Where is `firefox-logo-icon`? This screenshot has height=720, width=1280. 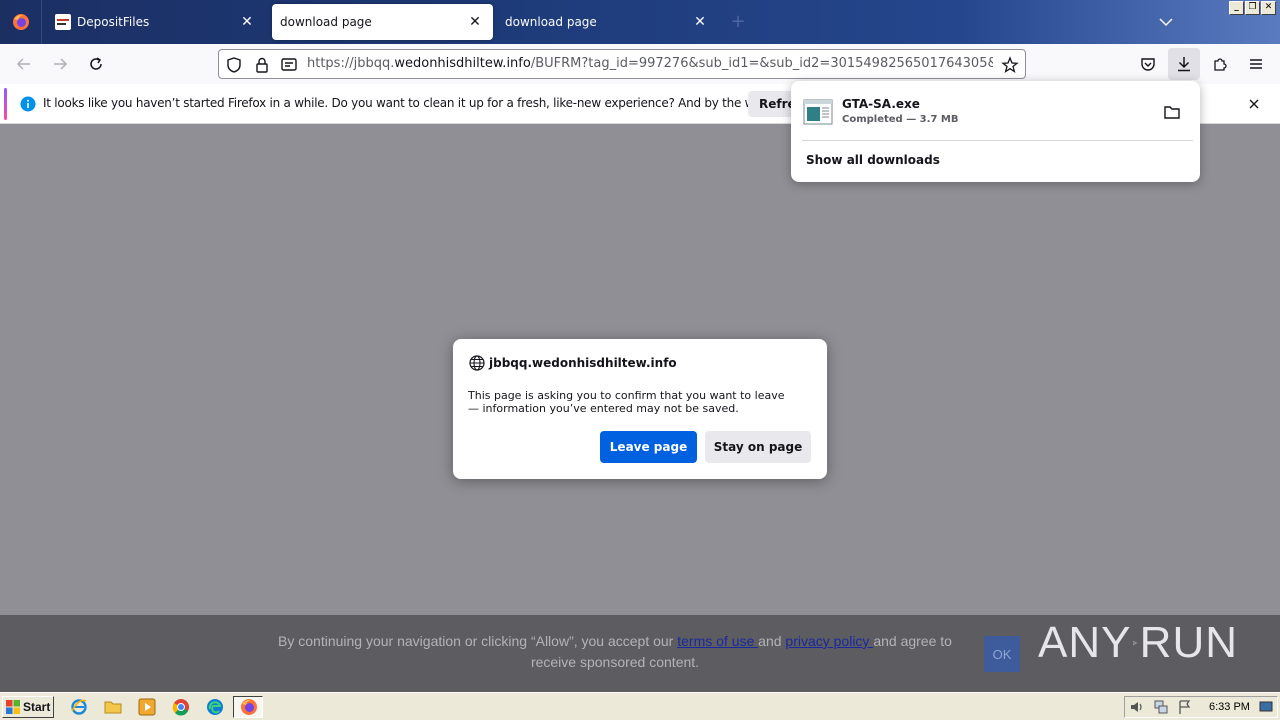 firefox-logo-icon is located at coordinates (20, 22).